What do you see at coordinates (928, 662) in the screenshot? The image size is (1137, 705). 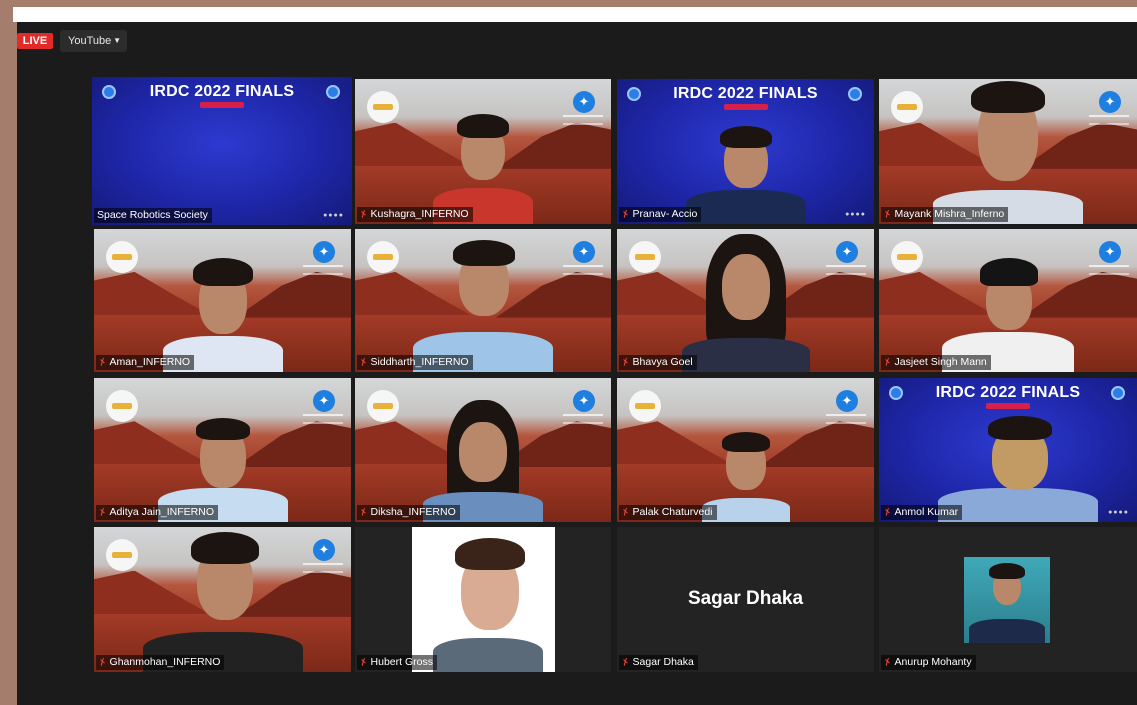 I see `participant-name: ✗ Anurup Mohanty` at bounding box center [928, 662].